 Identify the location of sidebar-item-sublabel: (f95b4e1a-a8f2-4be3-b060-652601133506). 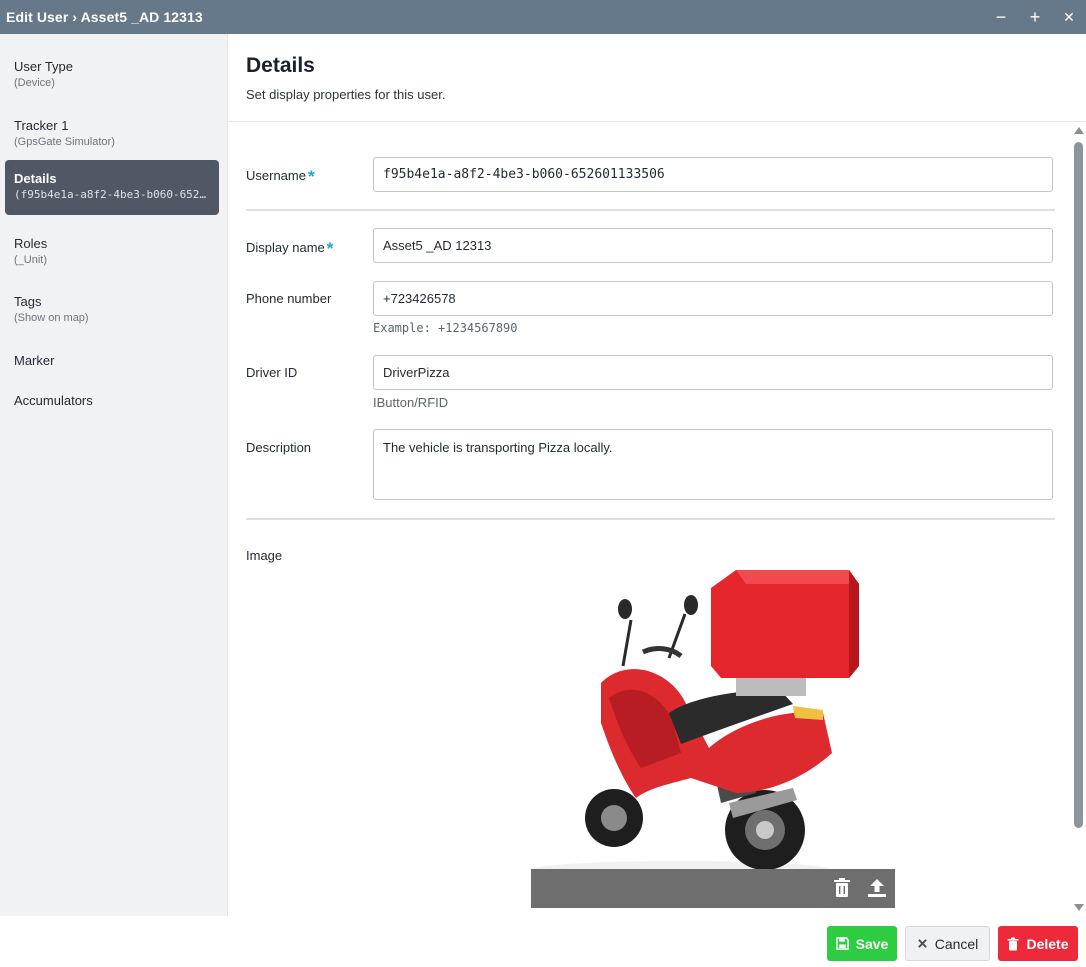
(116, 194).